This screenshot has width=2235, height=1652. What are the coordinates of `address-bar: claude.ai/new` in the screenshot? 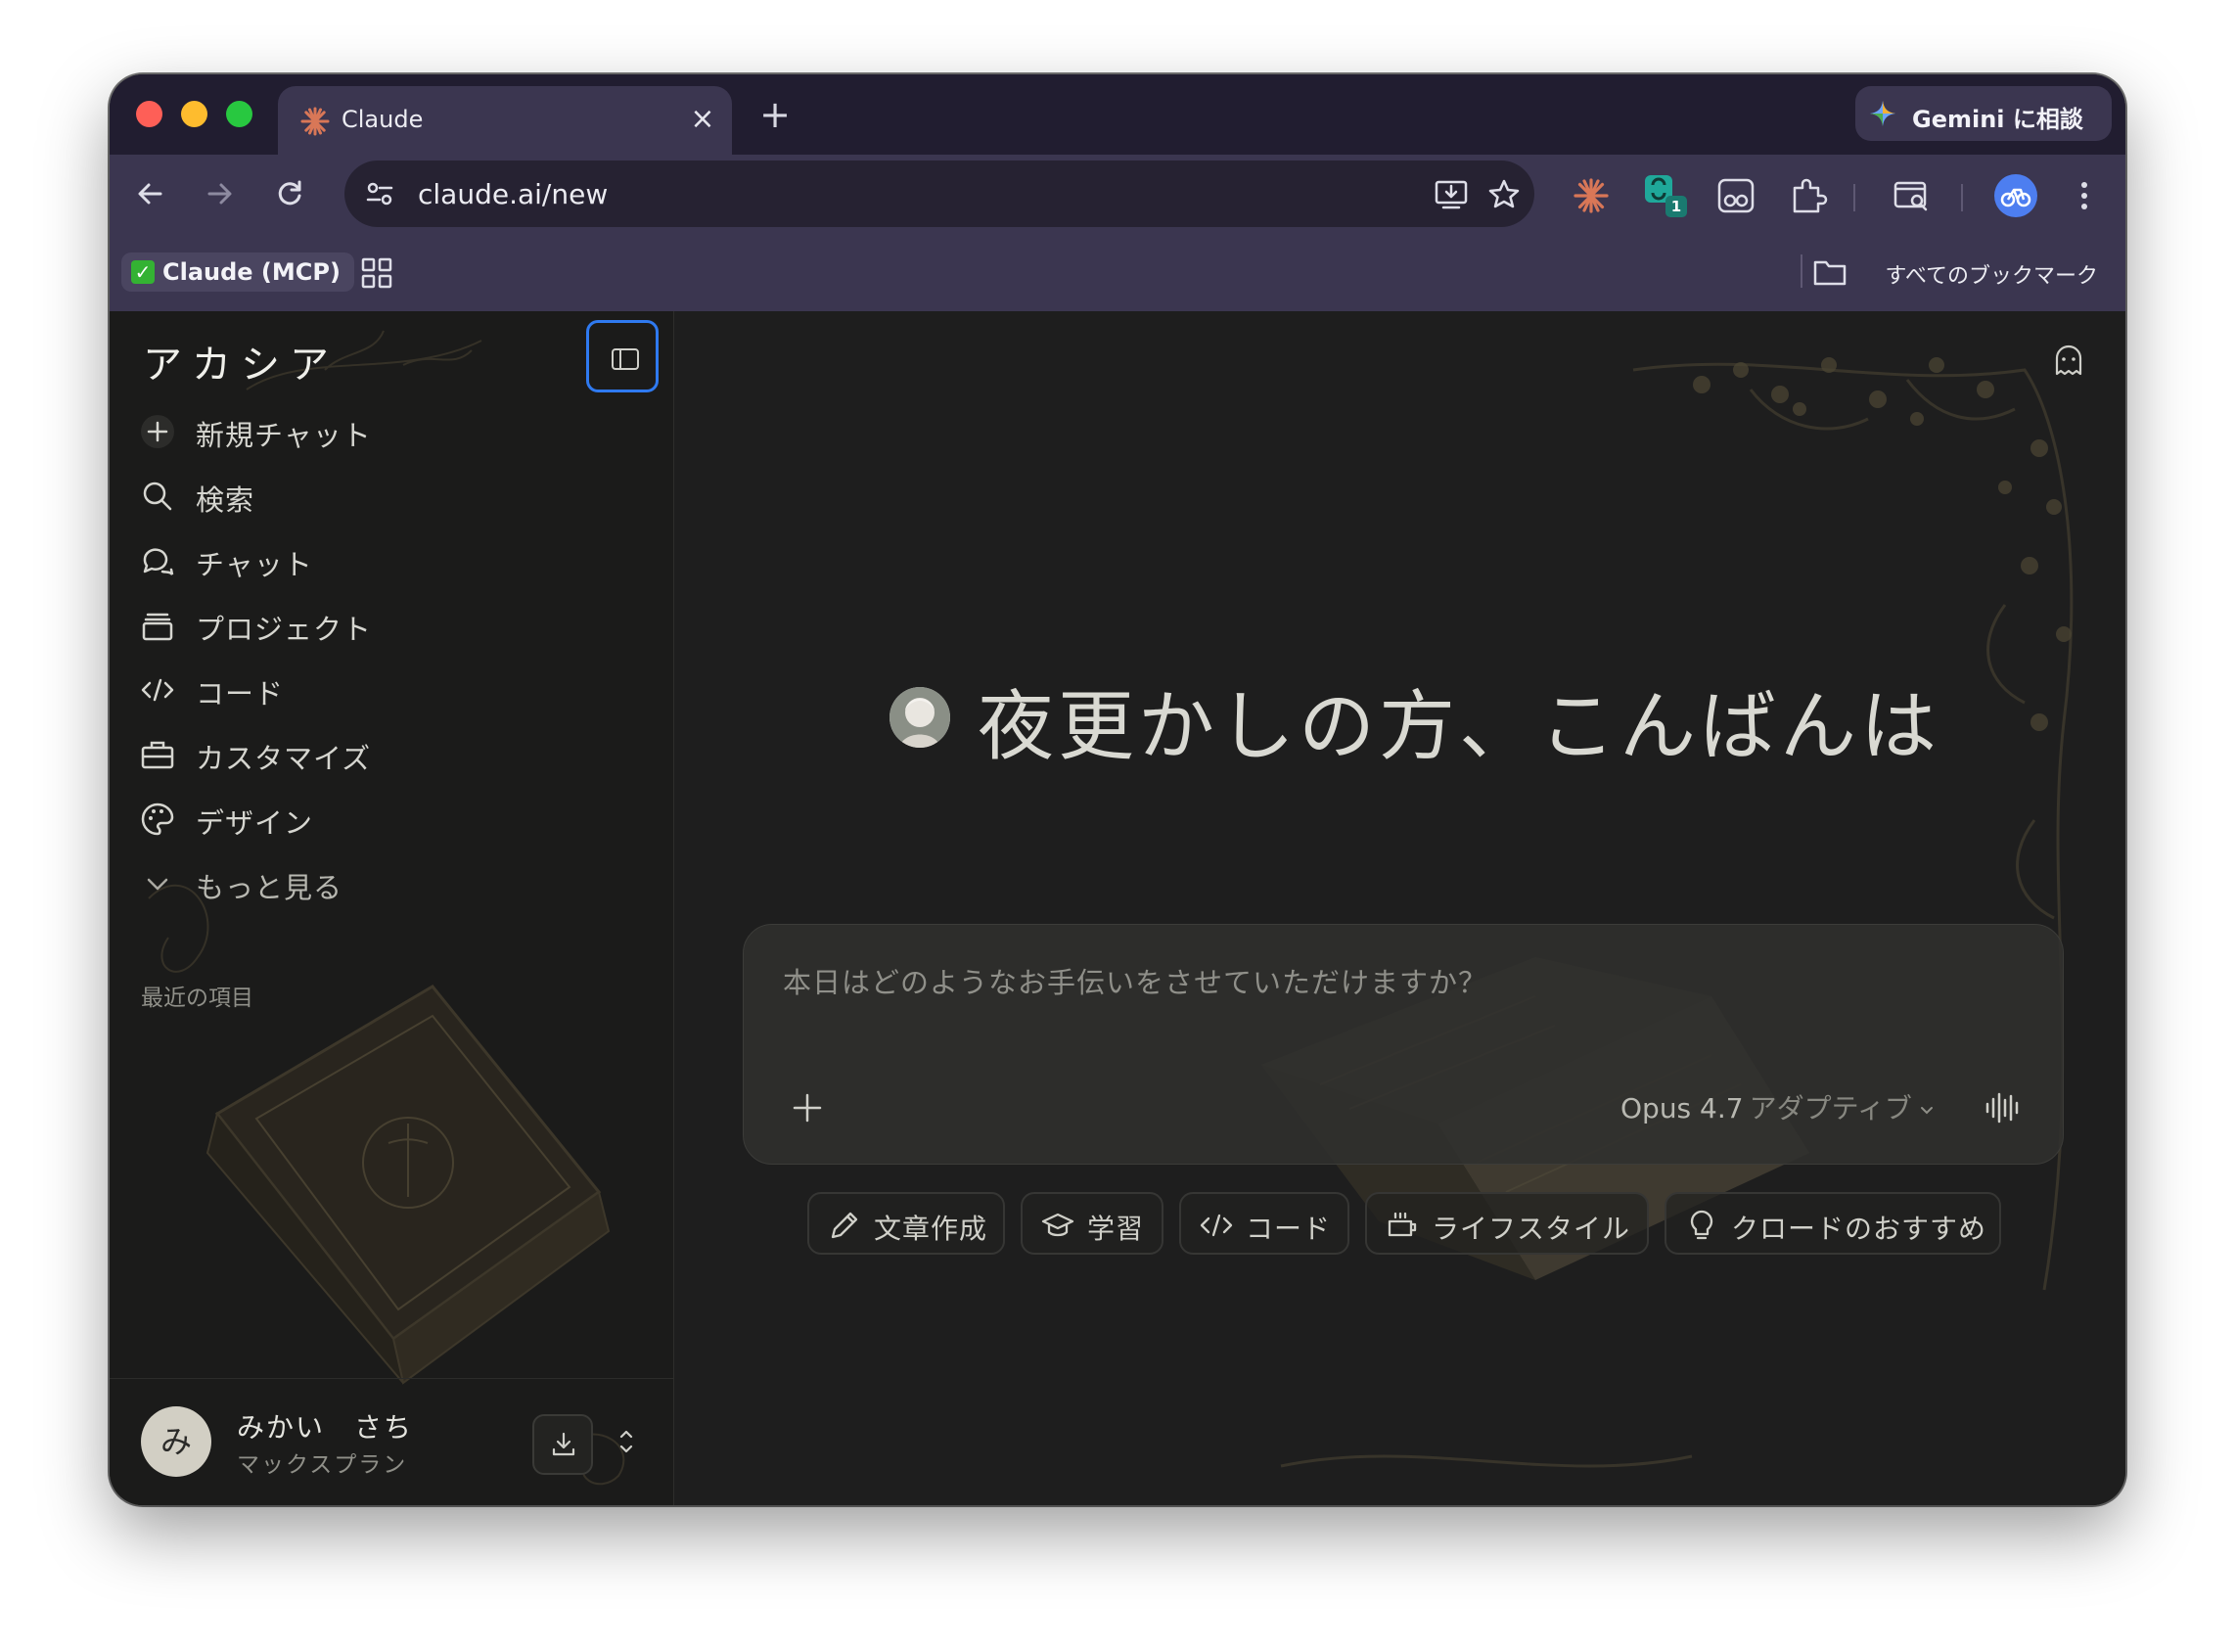 It's located at (939, 194).